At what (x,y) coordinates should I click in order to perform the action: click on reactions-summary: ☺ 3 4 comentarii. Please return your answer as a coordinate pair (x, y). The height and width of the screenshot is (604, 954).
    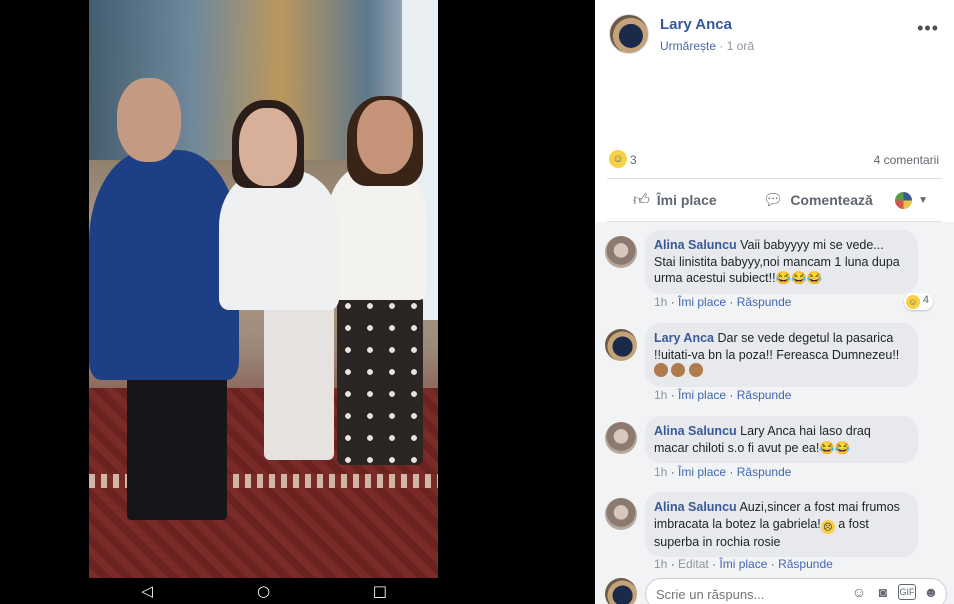
    Looking at the image, I should click on (774, 161).